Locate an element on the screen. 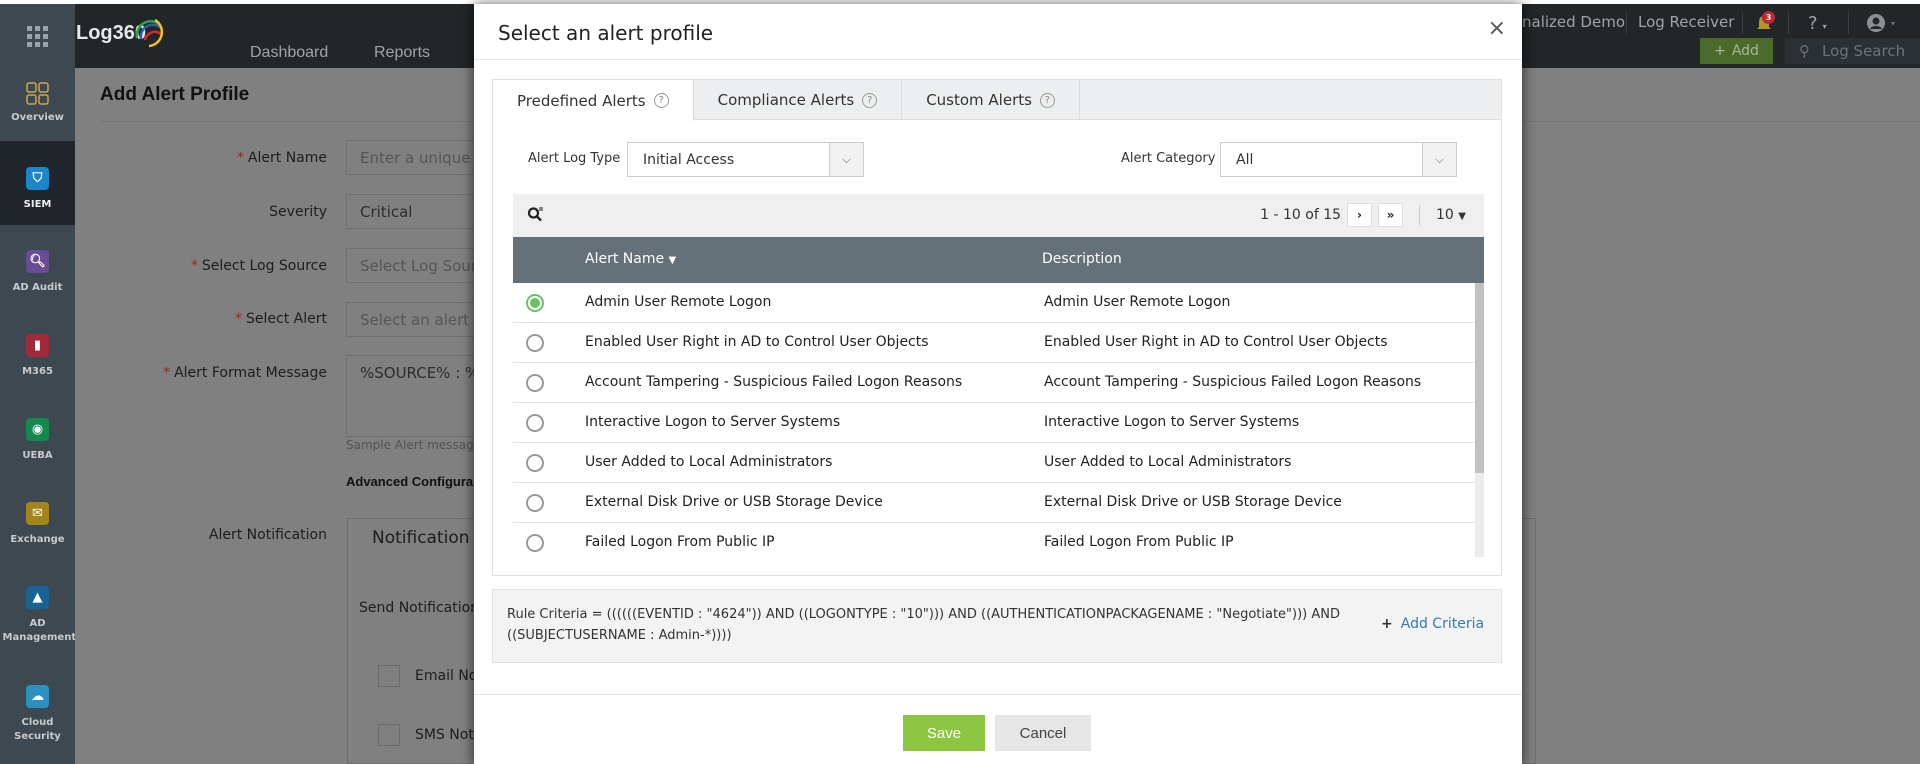 The width and height of the screenshot is (1920, 764). scrollbar-track is located at coordinates (1479, 420).